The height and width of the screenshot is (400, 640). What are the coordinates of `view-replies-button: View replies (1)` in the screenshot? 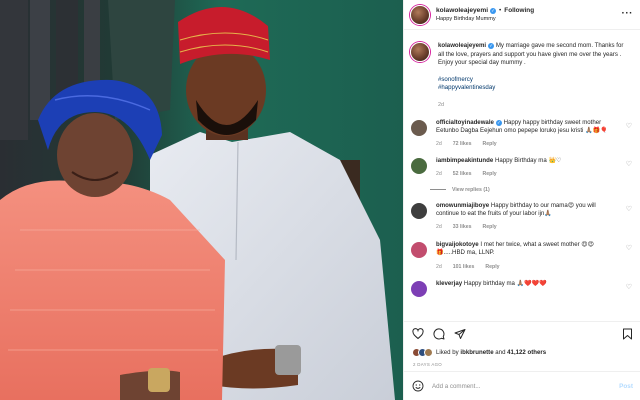 It's located at (535, 190).